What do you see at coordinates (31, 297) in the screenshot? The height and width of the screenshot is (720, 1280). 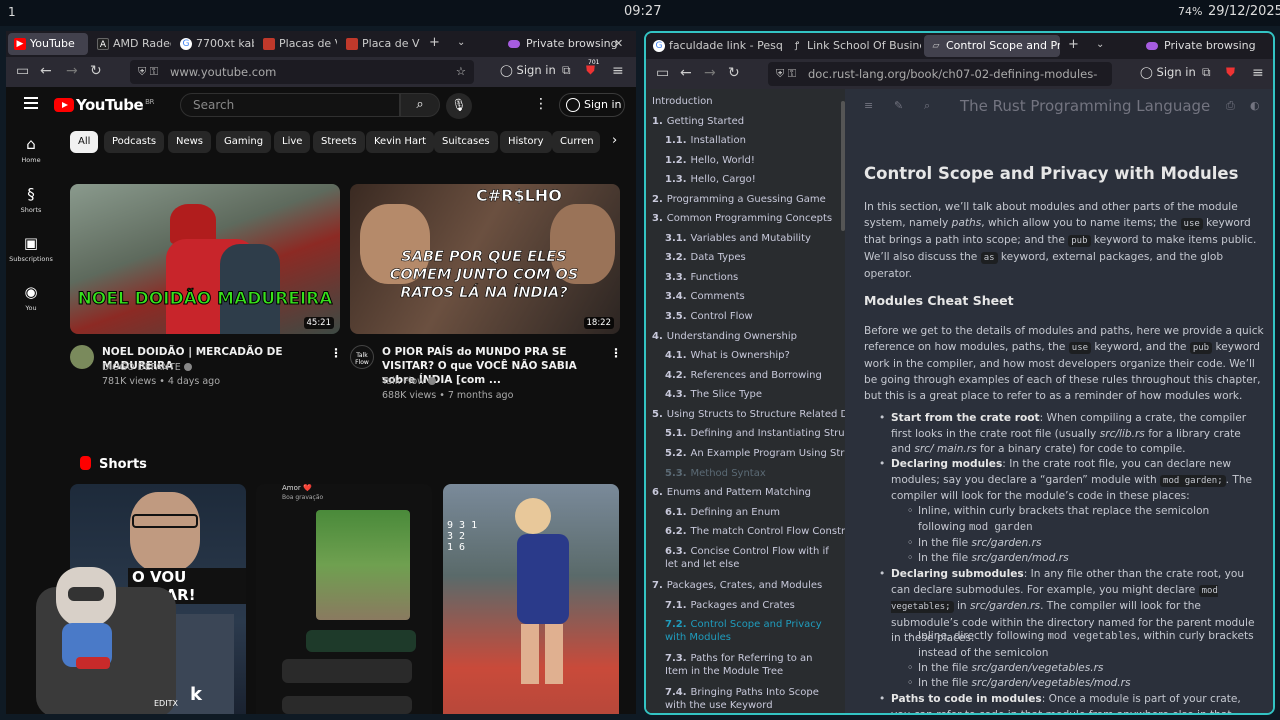 I see `sidebar-item-you: ◉ You` at bounding box center [31, 297].